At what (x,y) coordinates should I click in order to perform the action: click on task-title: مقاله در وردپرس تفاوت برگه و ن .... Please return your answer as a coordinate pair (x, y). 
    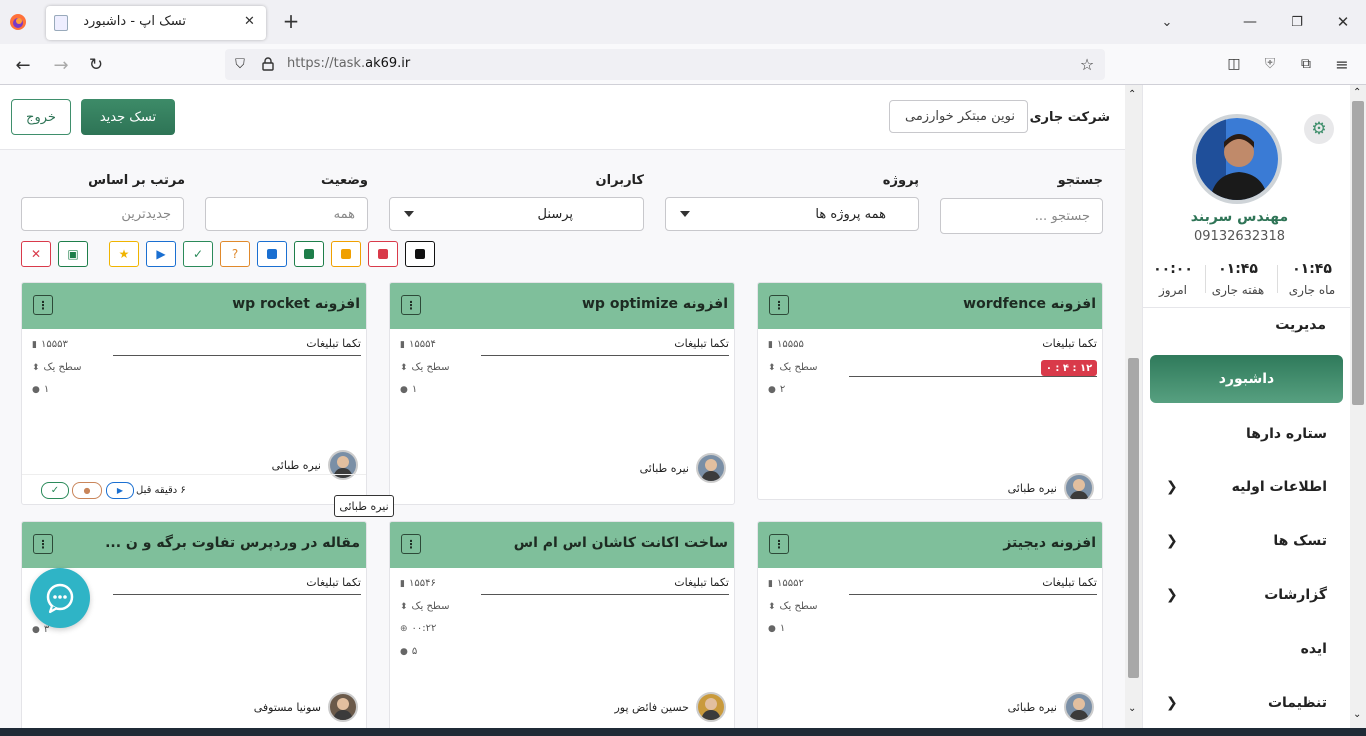
    Looking at the image, I should click on (232, 543).